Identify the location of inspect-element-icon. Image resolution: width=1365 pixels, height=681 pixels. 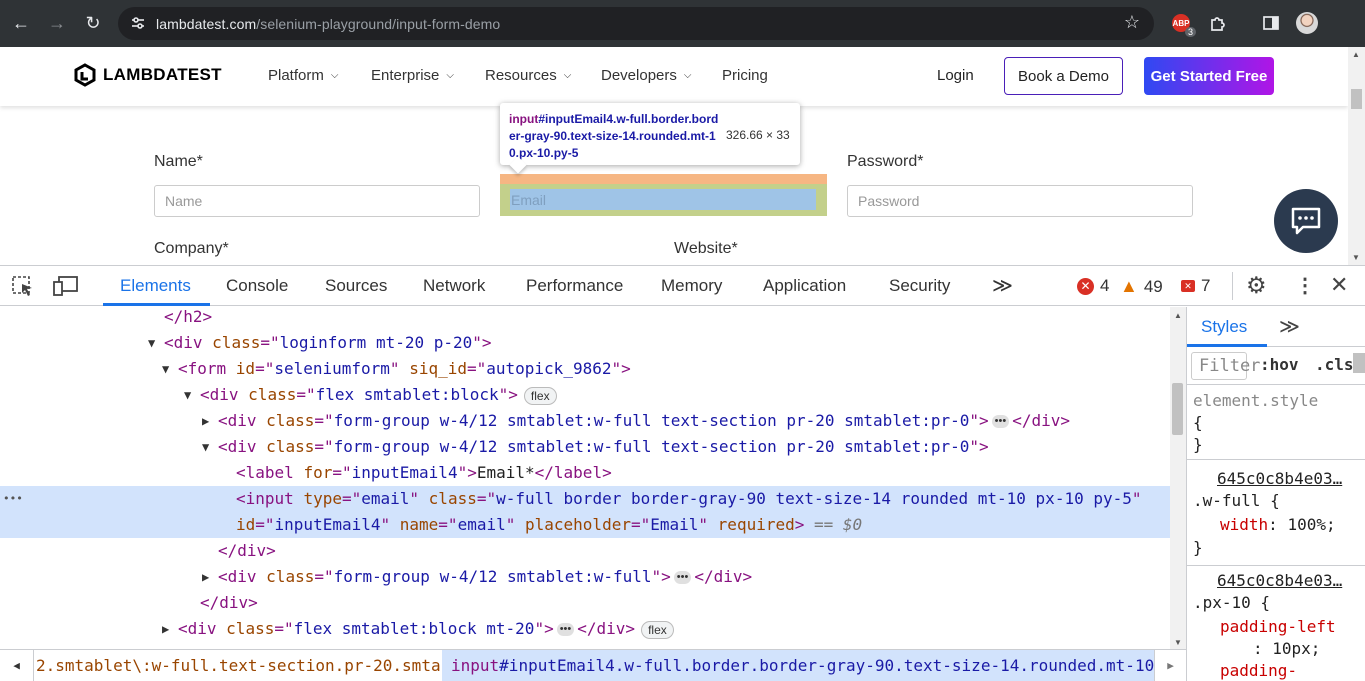
(23, 286).